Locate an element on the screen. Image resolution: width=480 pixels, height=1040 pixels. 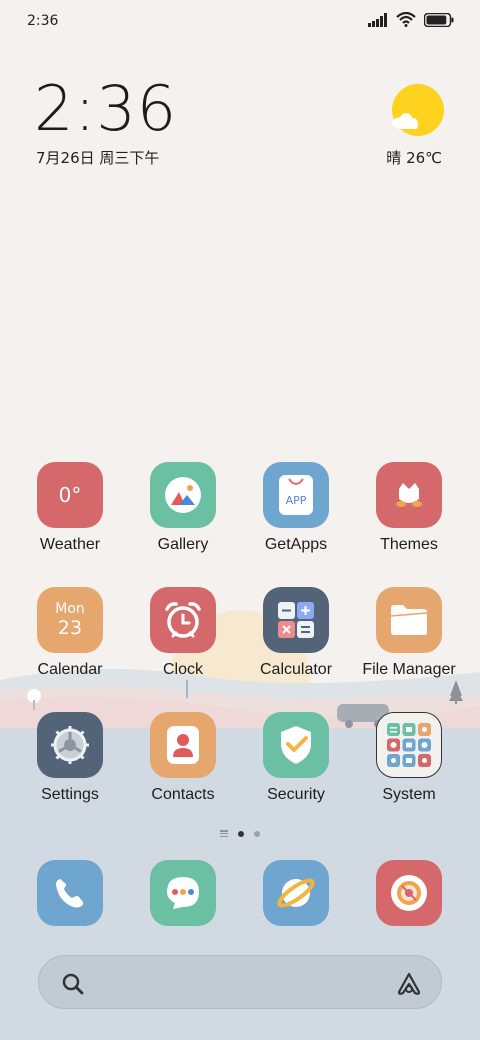
clock-widget-time: 2:36 is located at coordinates (105, 109).